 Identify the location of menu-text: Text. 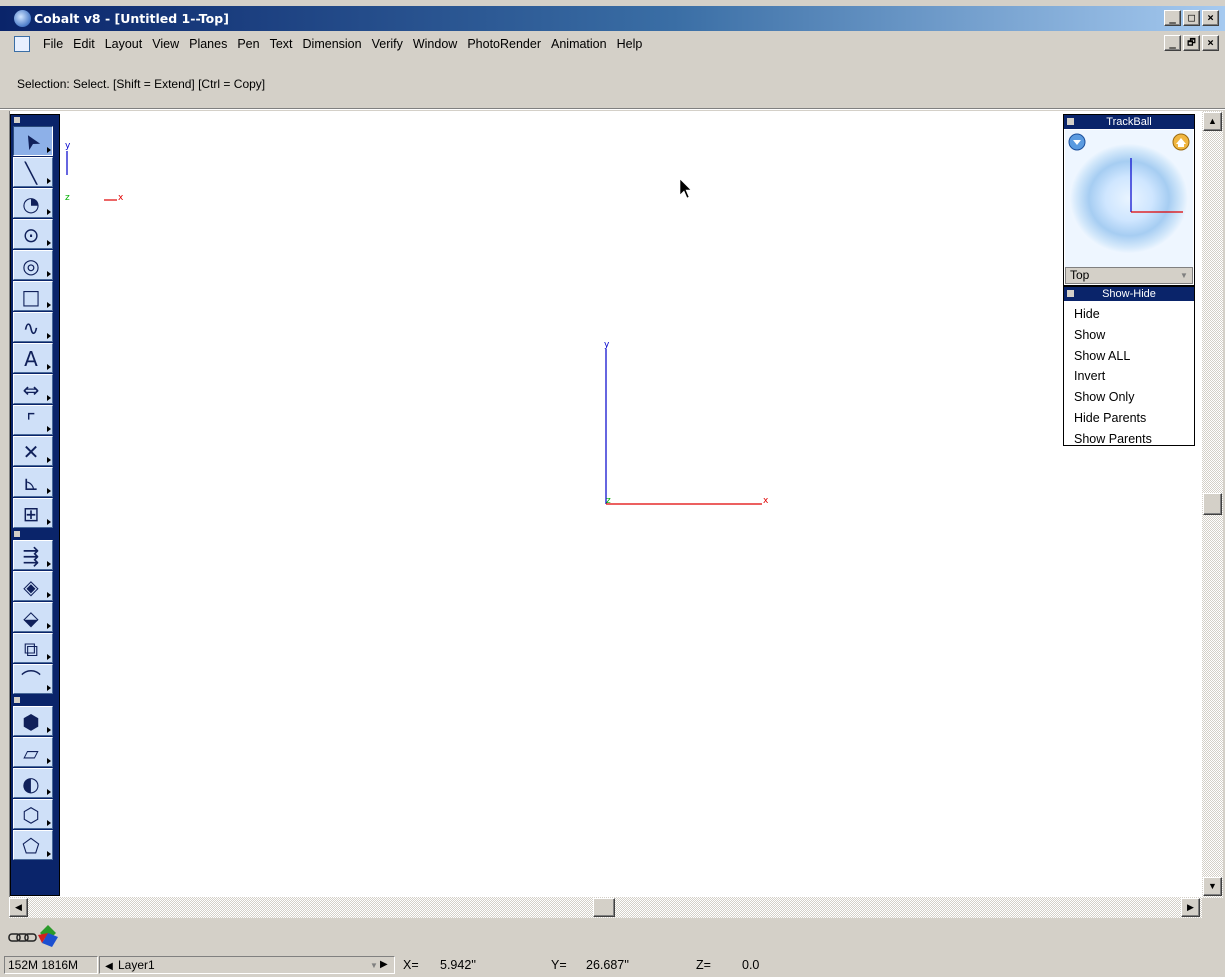
(281, 44).